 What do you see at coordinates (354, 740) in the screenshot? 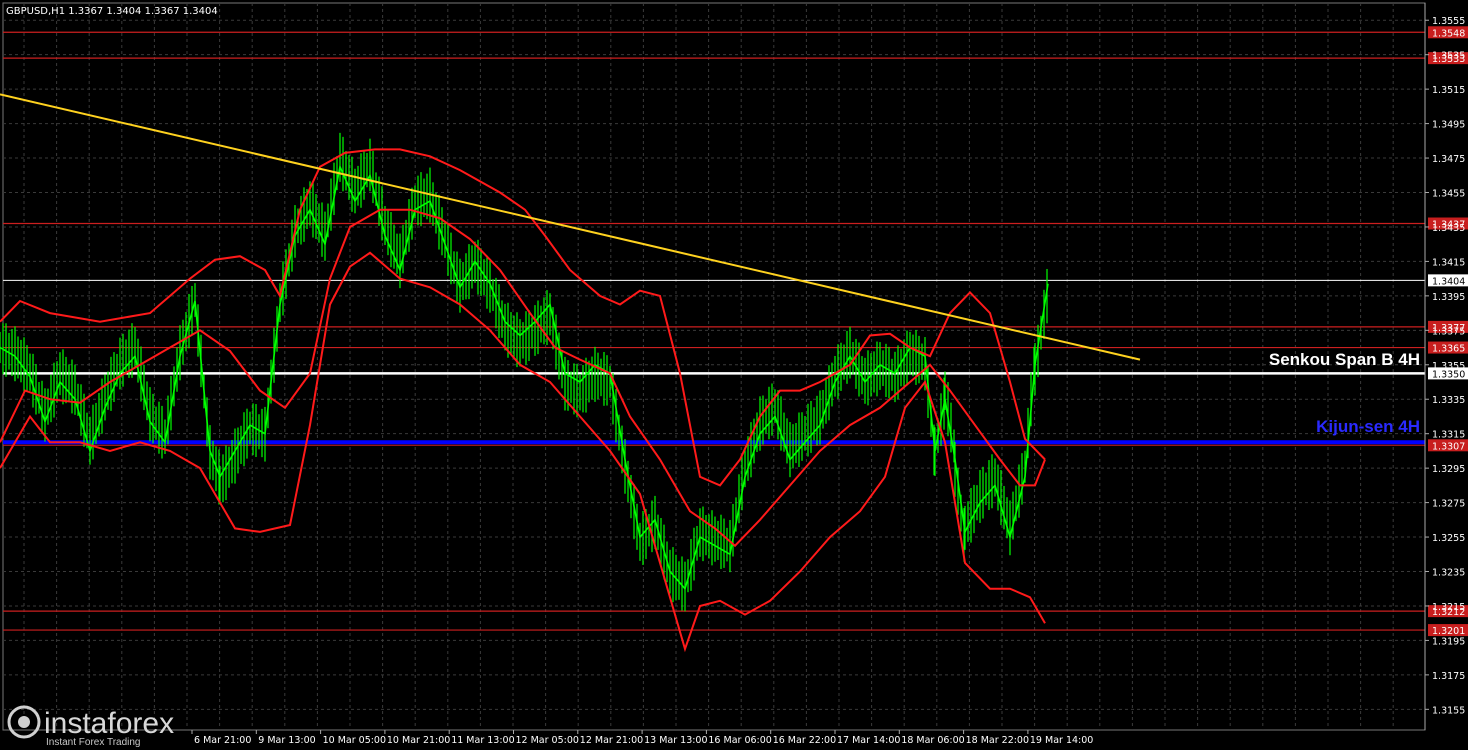
I see `time-tick-label: 10 Mar 05:00` at bounding box center [354, 740].